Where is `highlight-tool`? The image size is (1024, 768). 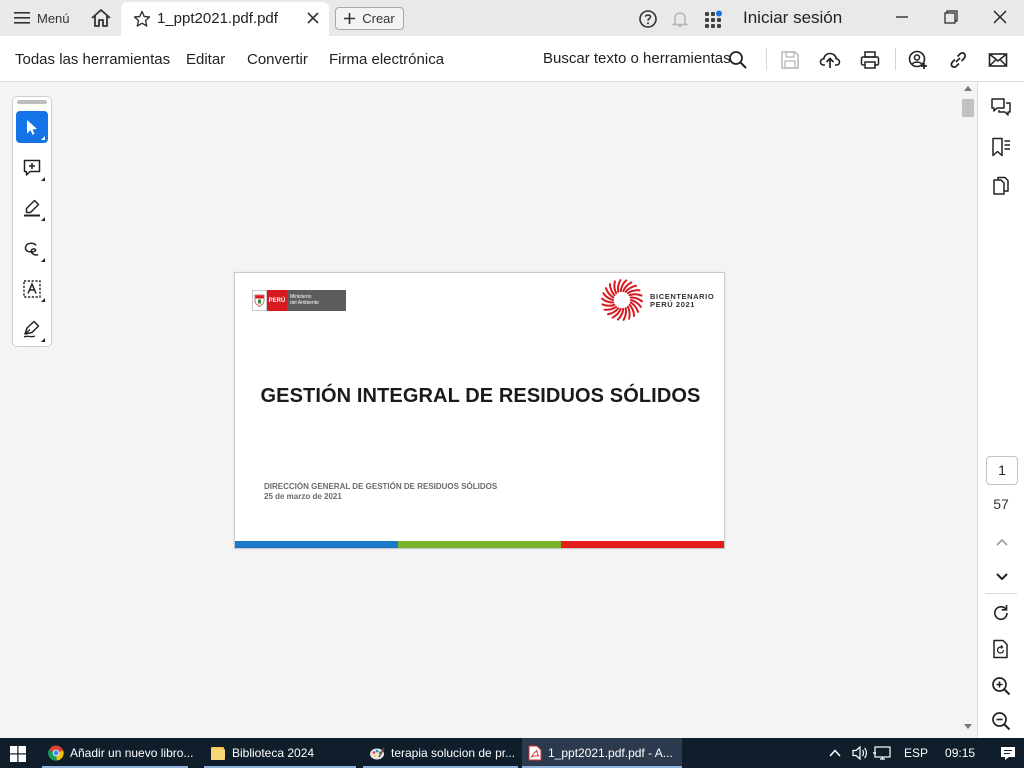 highlight-tool is located at coordinates (32, 208).